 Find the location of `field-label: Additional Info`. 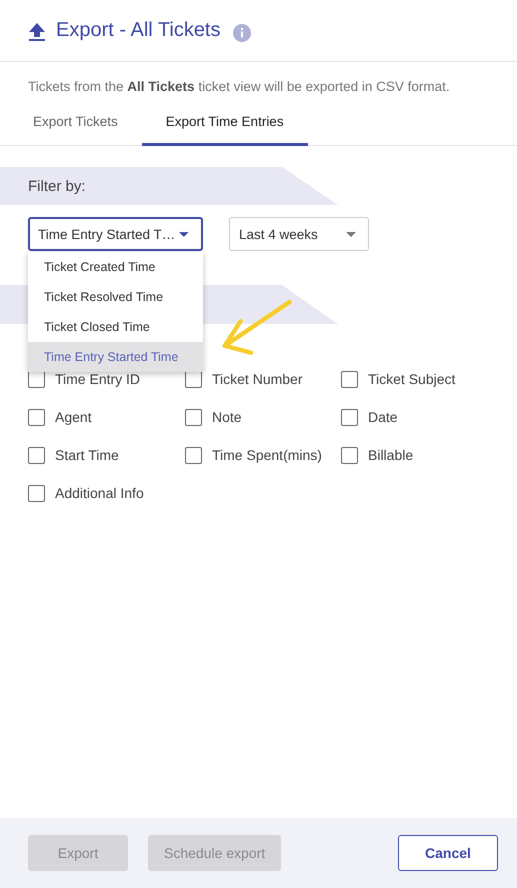

field-label: Additional Info is located at coordinates (99, 493).